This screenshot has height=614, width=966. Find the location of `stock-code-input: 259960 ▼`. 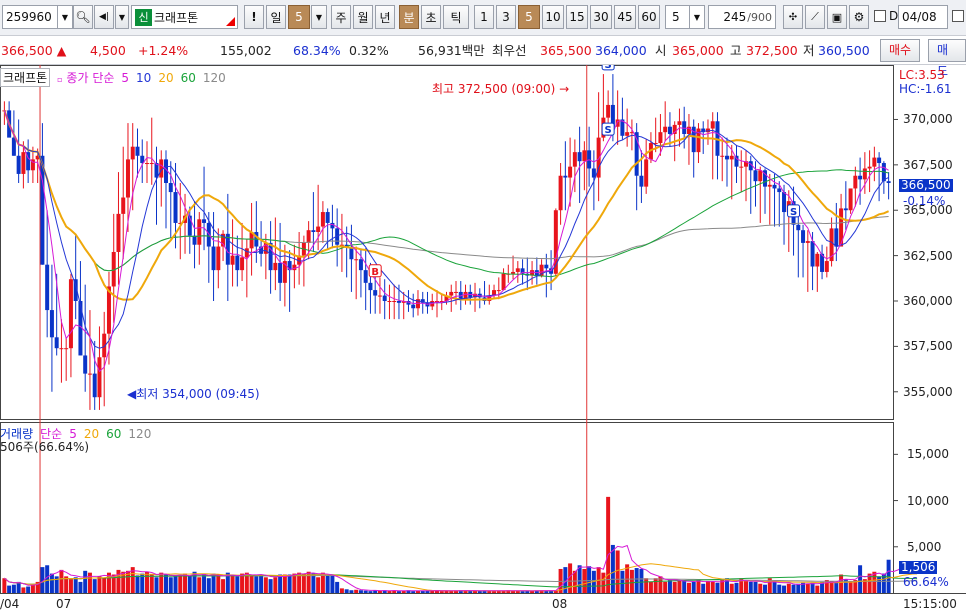

stock-code-input: 259960 ▼ is located at coordinates (37, 17).